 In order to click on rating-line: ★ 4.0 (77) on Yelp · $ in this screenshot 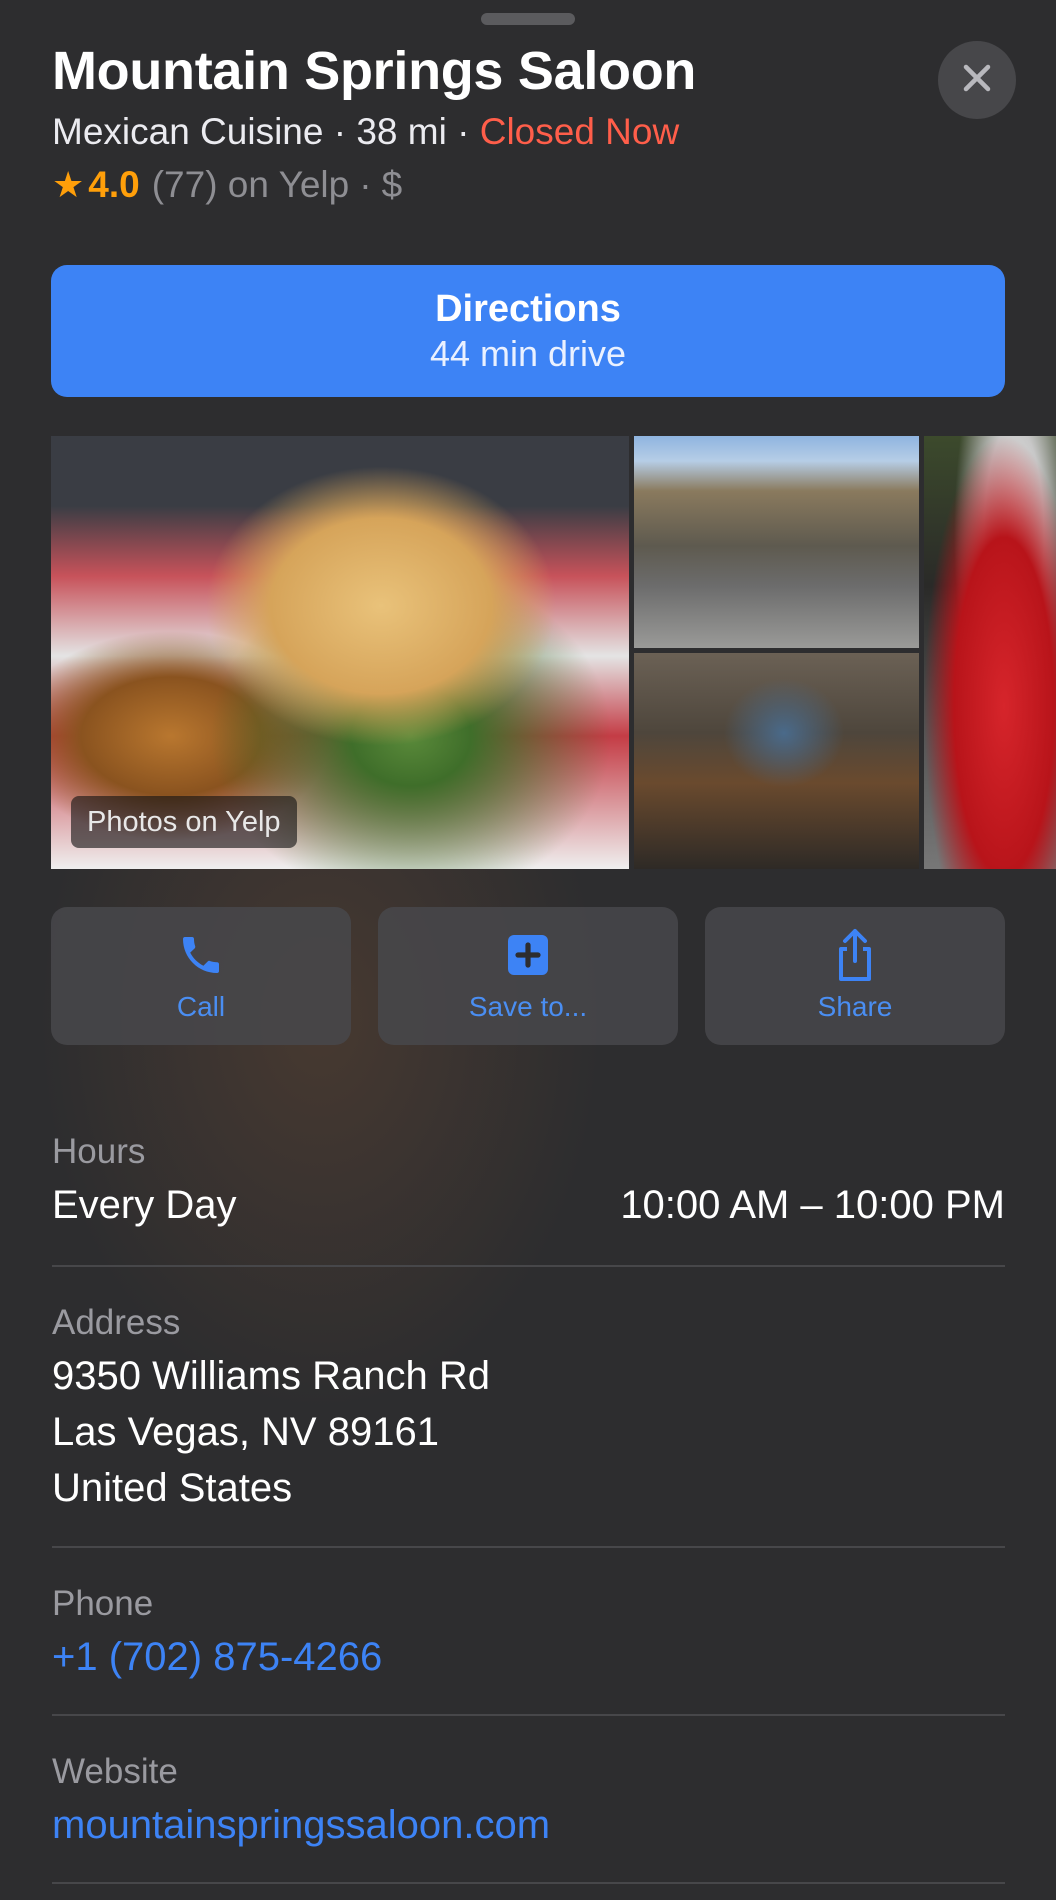, I will do `click(227, 185)`.